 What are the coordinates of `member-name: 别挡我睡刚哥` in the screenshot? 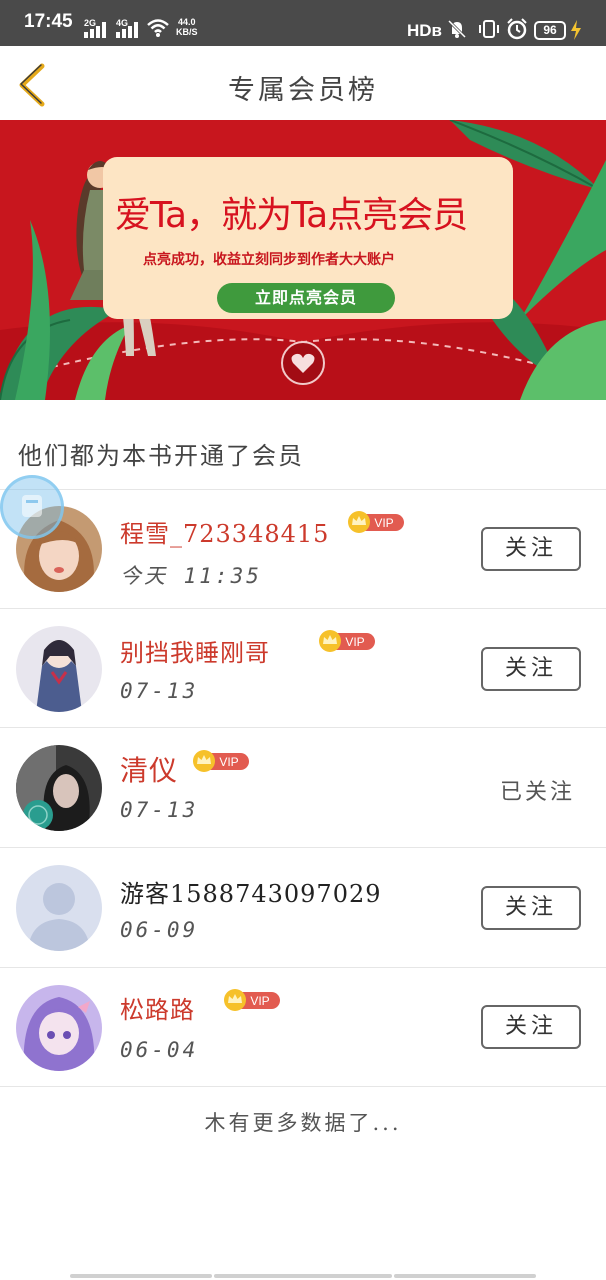 It's located at (195, 653).